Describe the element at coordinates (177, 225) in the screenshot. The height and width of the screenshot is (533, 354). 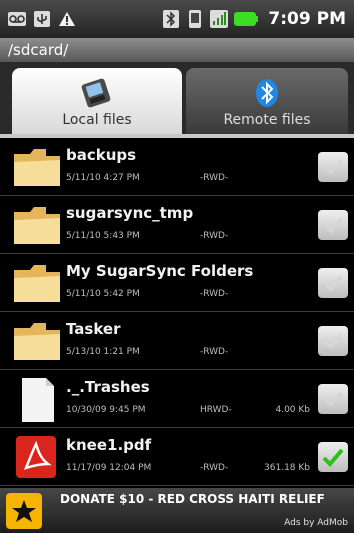
I see `list-item-sugarsync-tmp: sugarsync_tmp 5/11/10 5:43 PM -RWD-` at that location.